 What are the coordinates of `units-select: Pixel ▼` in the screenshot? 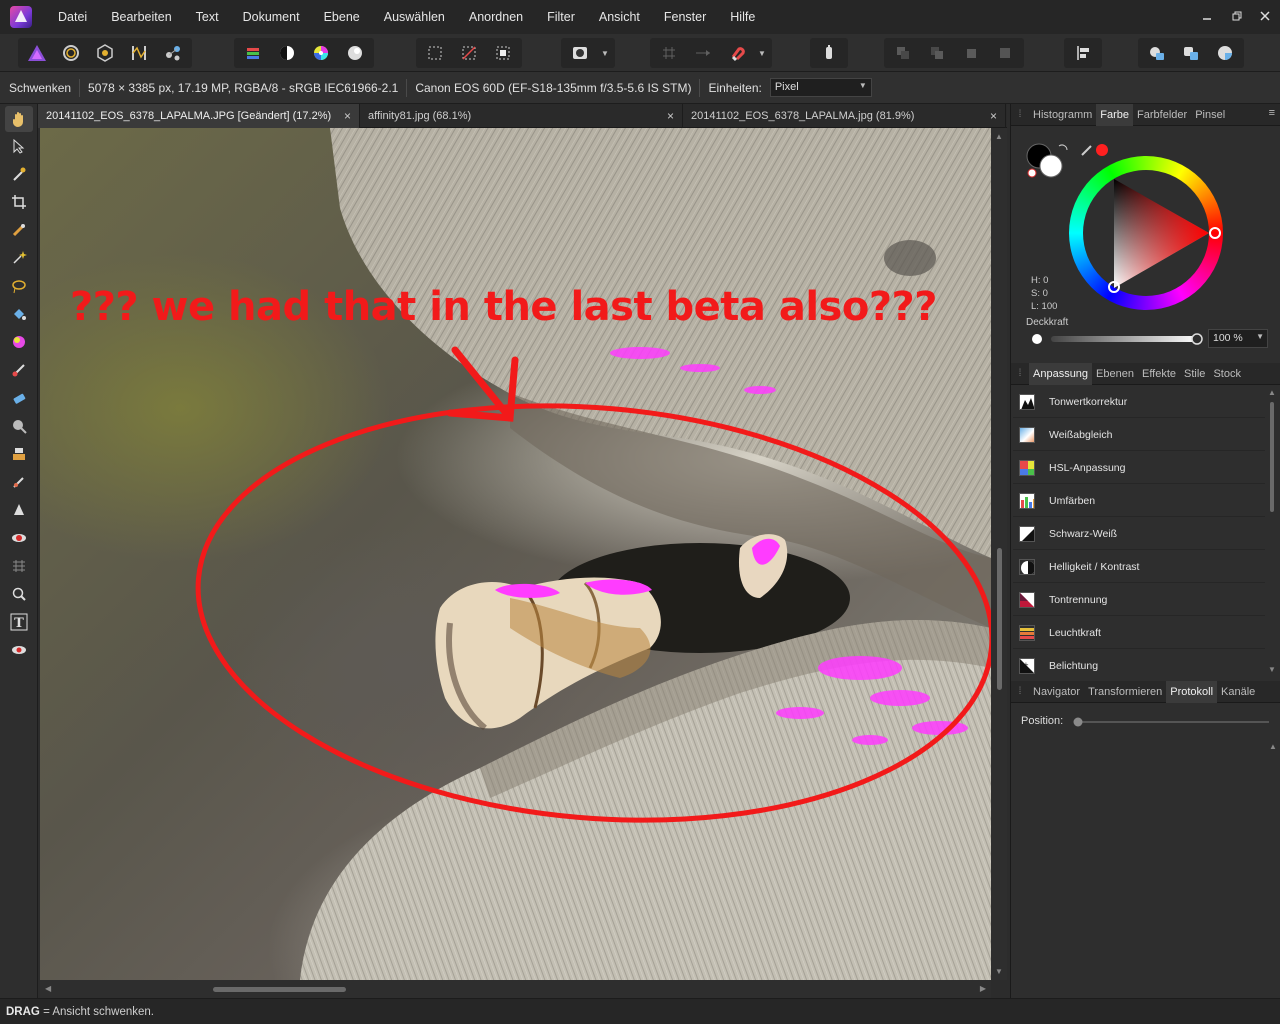 It's located at (820, 87).